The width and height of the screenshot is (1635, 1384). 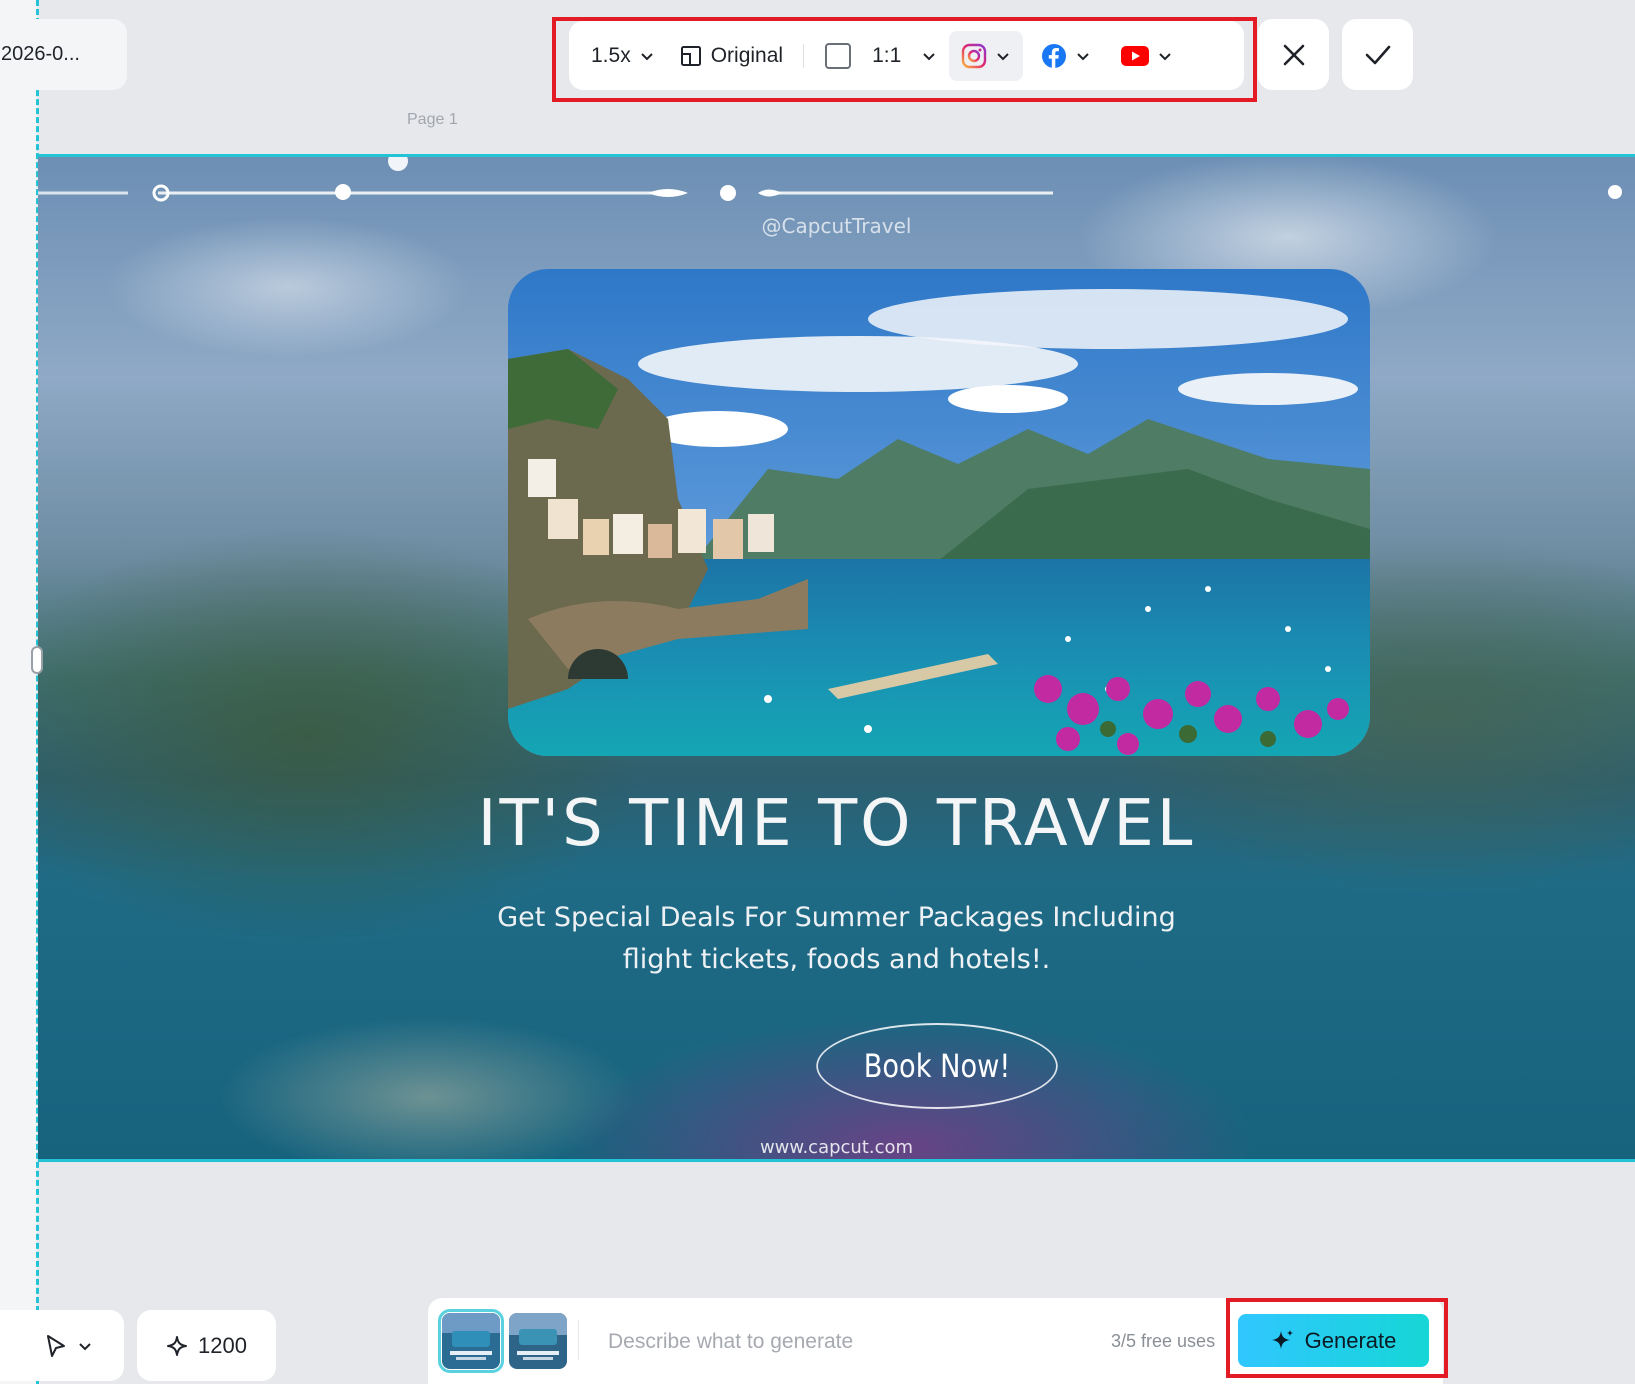 What do you see at coordinates (690, 55) in the screenshot?
I see `layout-icon` at bounding box center [690, 55].